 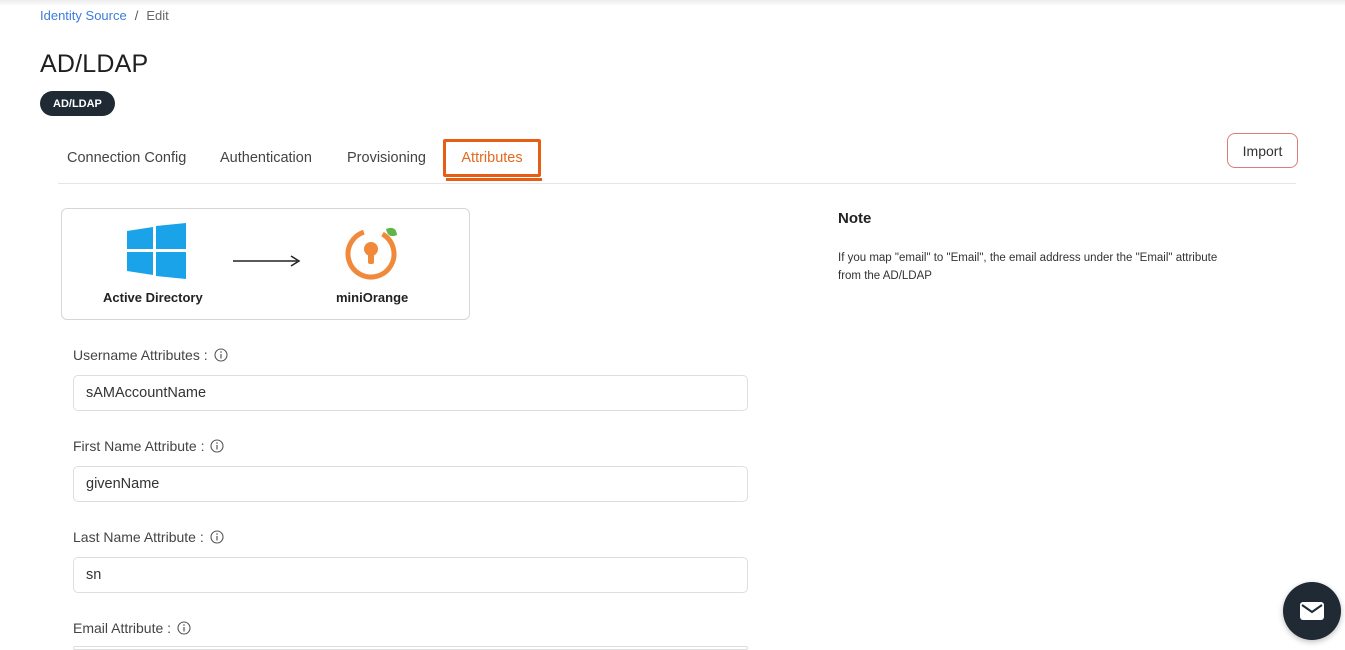 I want to click on active-tab-underline, so click(x=494, y=179).